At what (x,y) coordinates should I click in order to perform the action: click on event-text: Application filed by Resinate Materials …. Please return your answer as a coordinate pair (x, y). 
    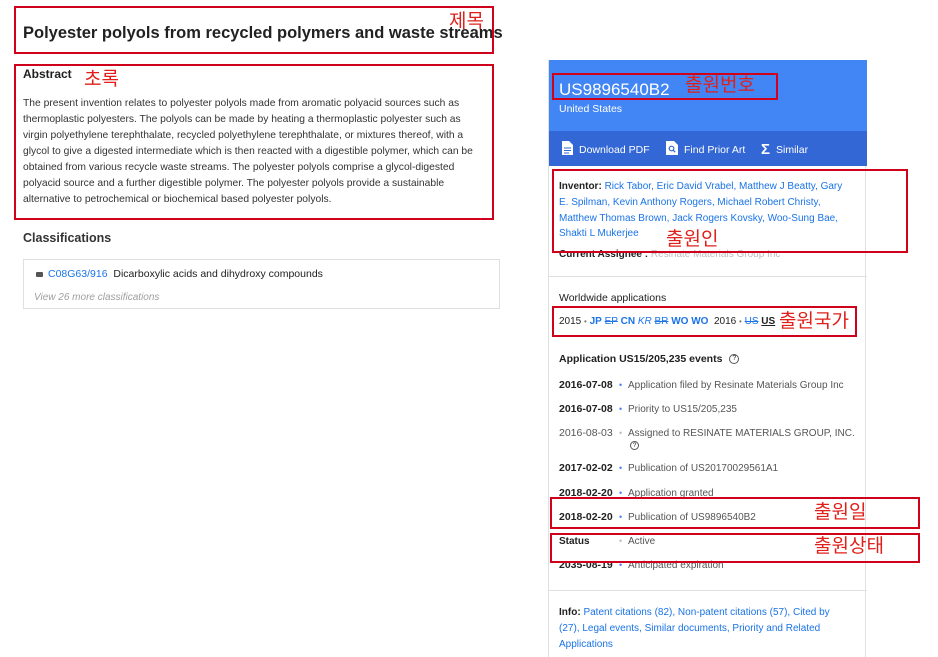
    Looking at the image, I should click on (736, 385).